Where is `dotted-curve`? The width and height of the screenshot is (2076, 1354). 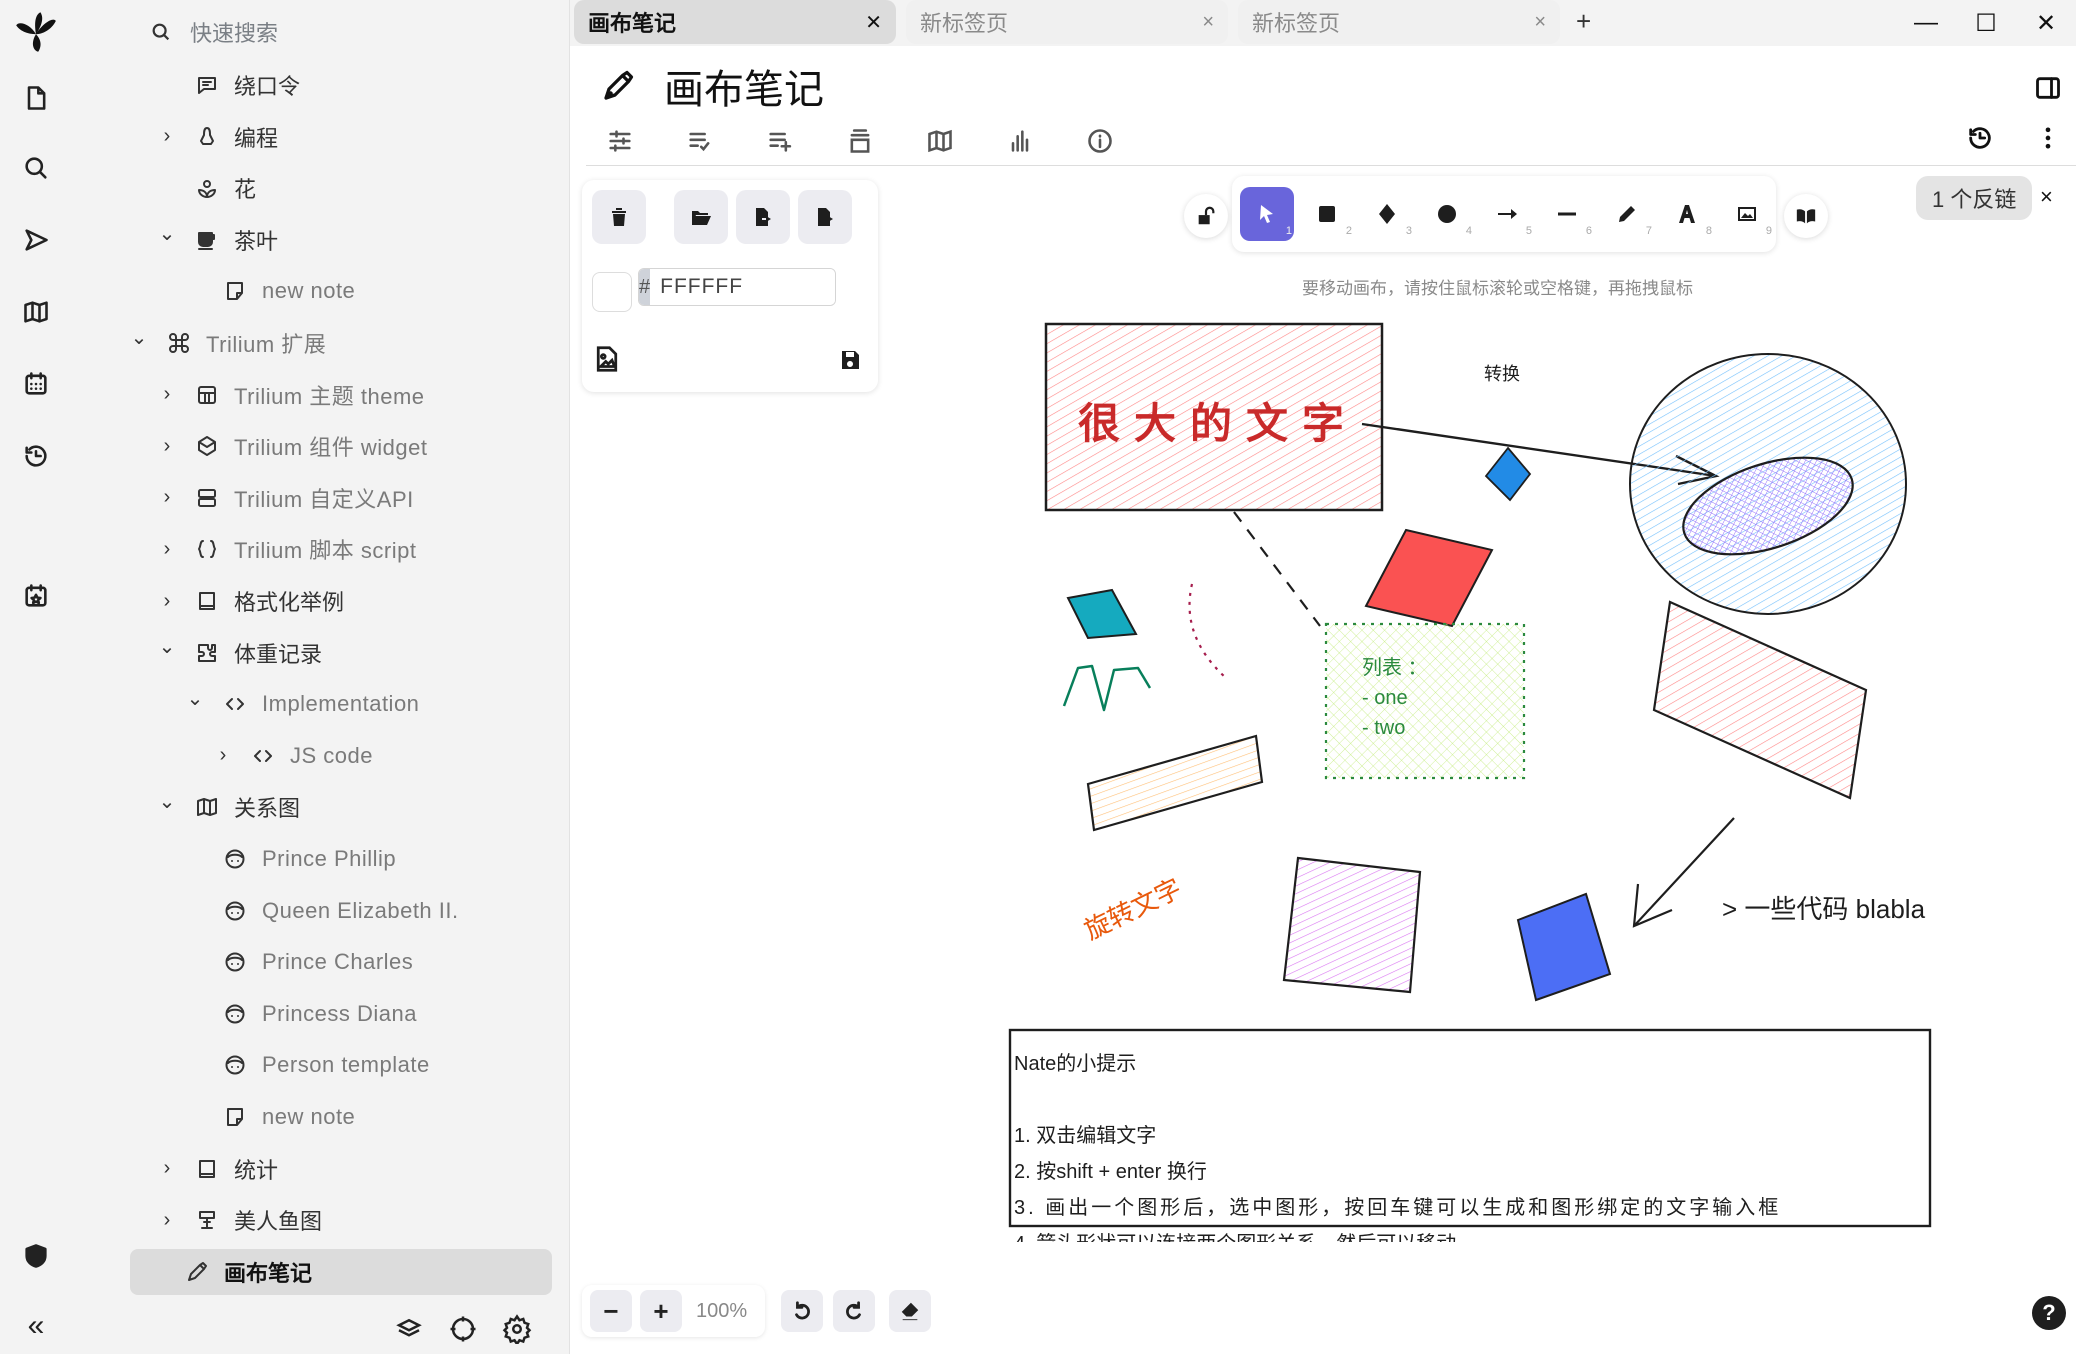
dotted-curve is located at coordinates (1207, 631).